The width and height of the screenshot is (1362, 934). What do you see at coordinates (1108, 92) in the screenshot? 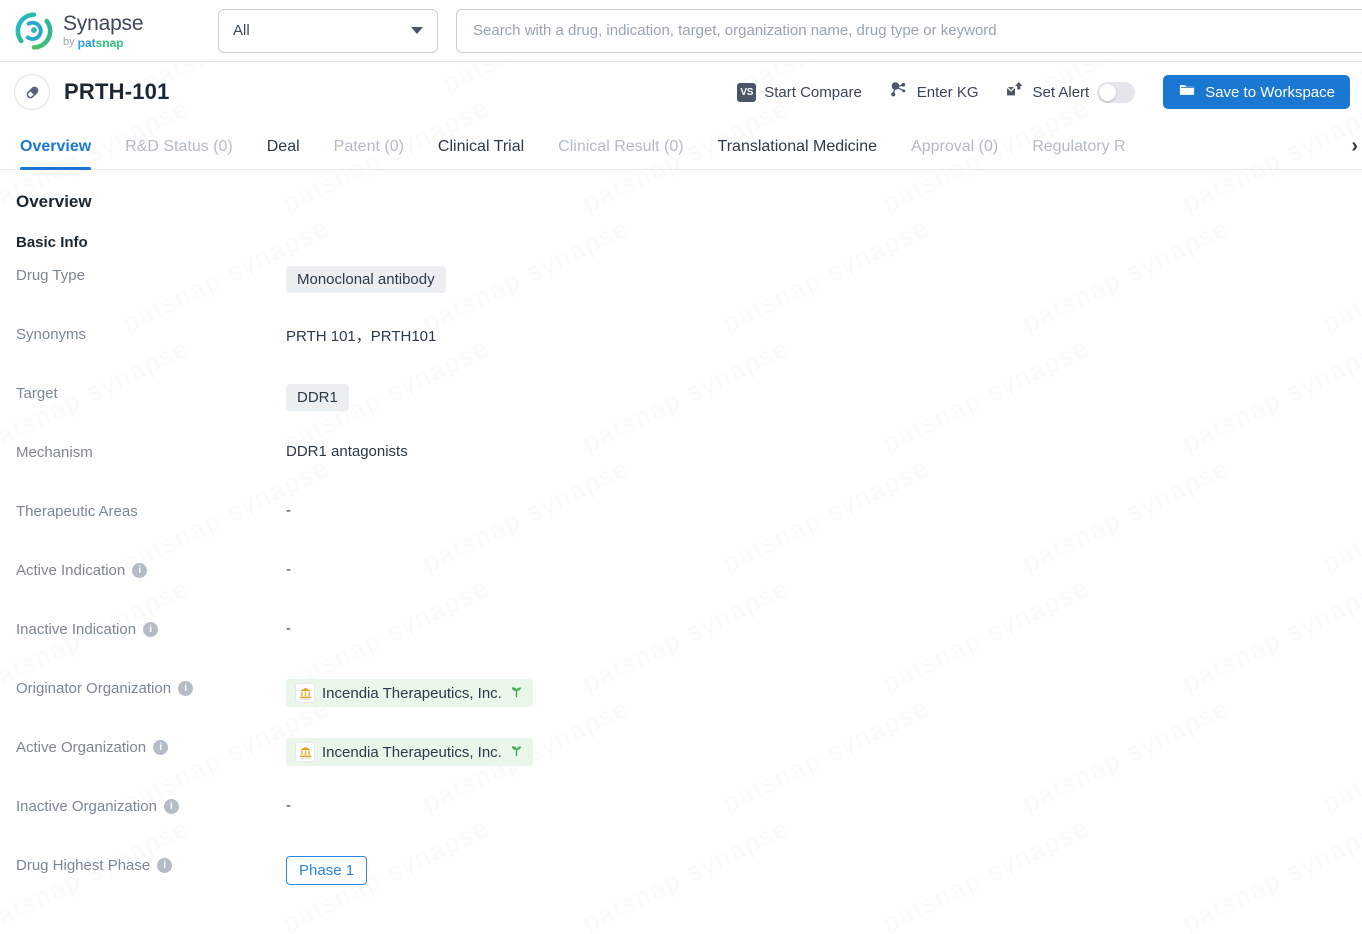
I see `toggle-knob` at bounding box center [1108, 92].